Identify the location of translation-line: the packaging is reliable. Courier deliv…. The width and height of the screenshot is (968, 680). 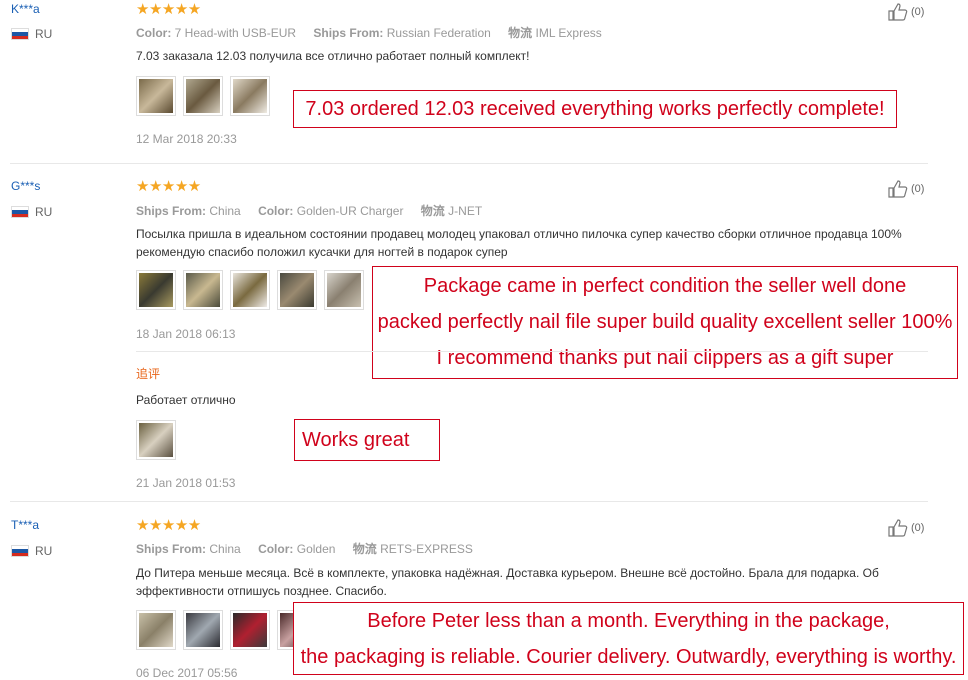
(628, 657).